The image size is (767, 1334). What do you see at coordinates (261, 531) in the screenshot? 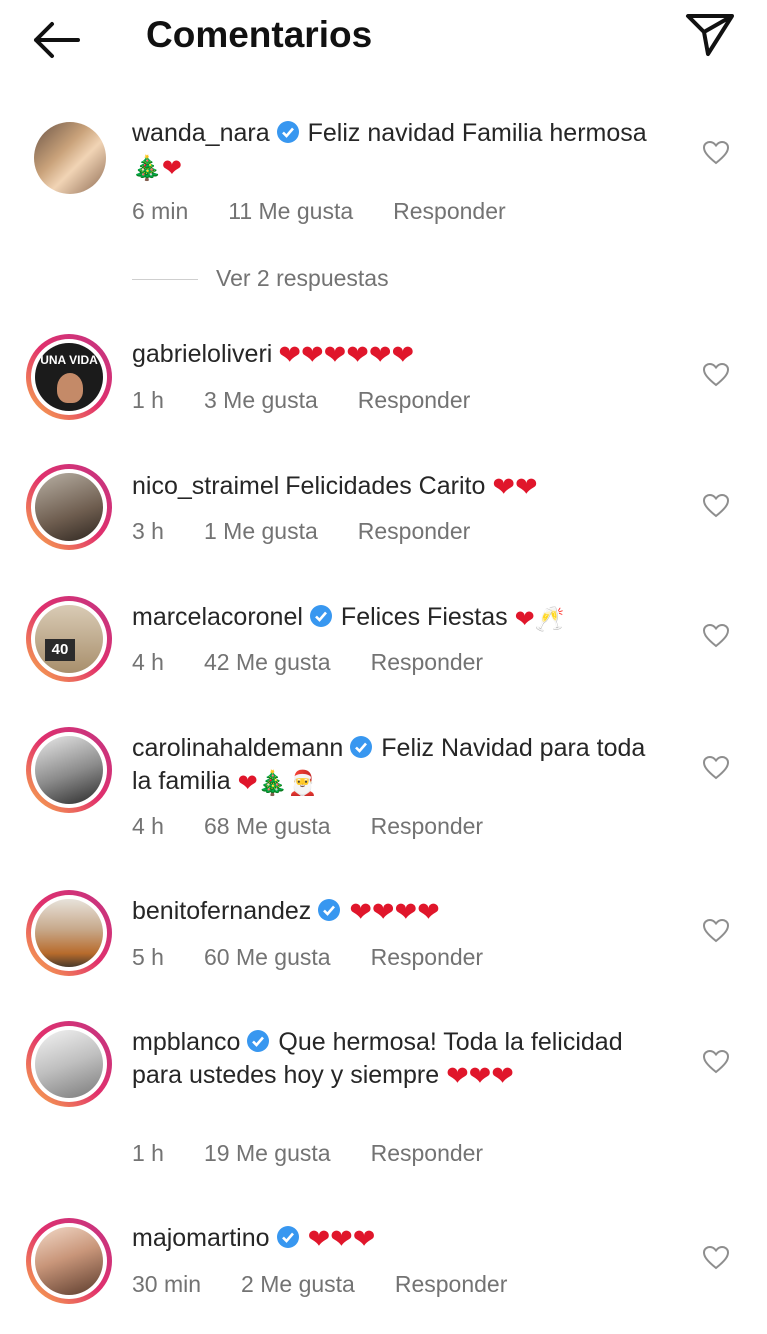
I see `like-count: 1 Me gusta` at bounding box center [261, 531].